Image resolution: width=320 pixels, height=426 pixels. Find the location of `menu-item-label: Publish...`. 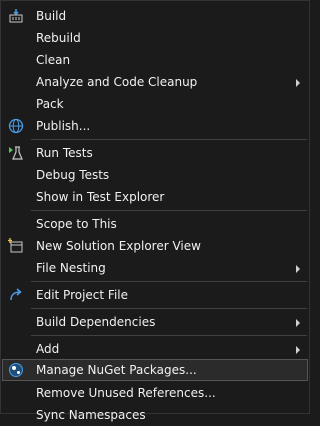

menu-item-label: Publish... is located at coordinates (63, 126).